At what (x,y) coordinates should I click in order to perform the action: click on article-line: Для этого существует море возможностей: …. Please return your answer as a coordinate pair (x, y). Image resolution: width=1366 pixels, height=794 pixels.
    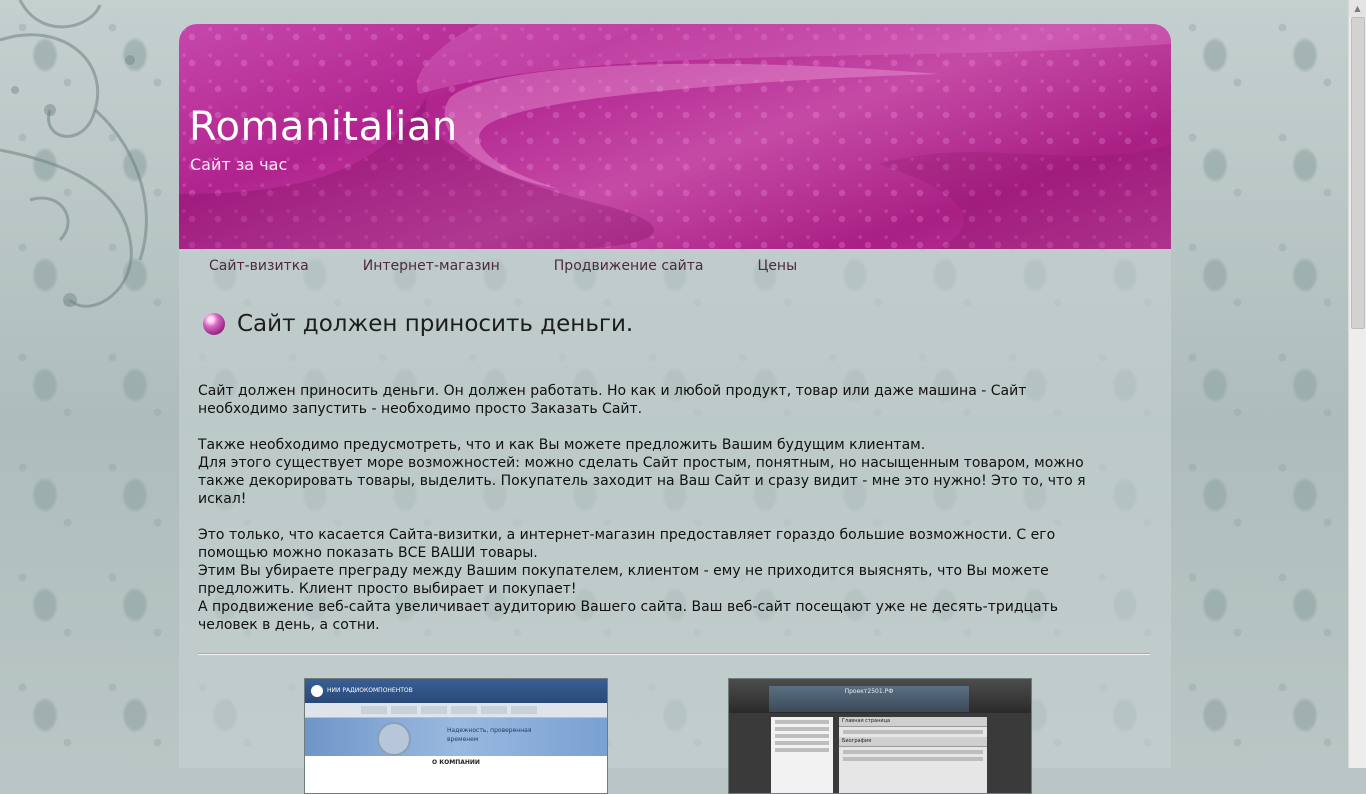
    Looking at the image, I should click on (641, 463).